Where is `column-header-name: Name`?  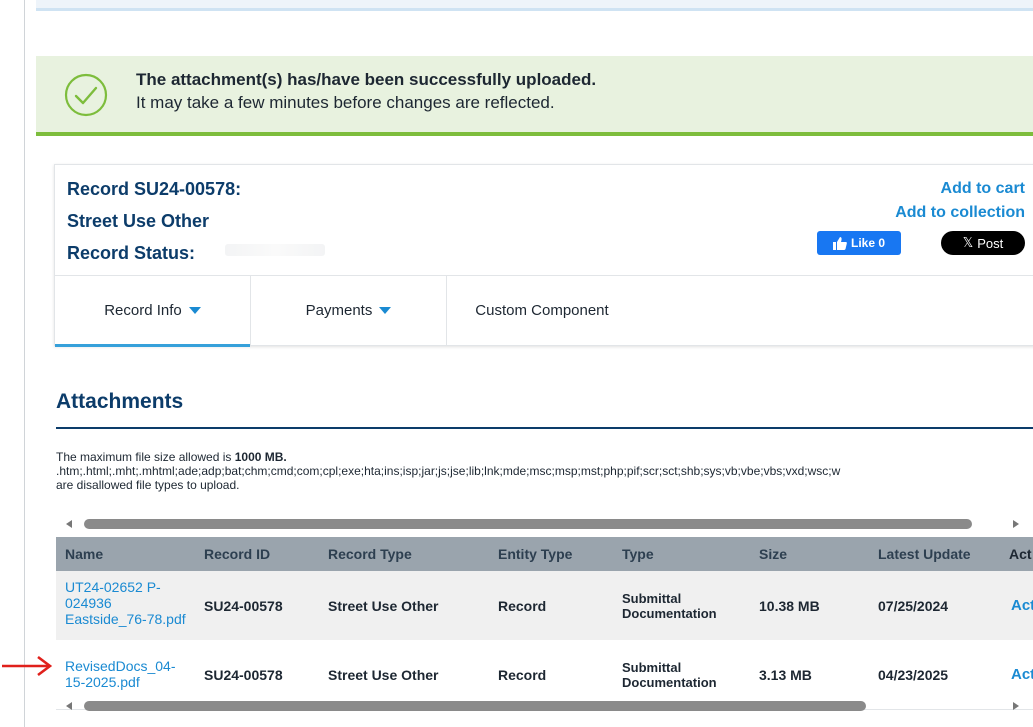 column-header-name: Name is located at coordinates (84, 554).